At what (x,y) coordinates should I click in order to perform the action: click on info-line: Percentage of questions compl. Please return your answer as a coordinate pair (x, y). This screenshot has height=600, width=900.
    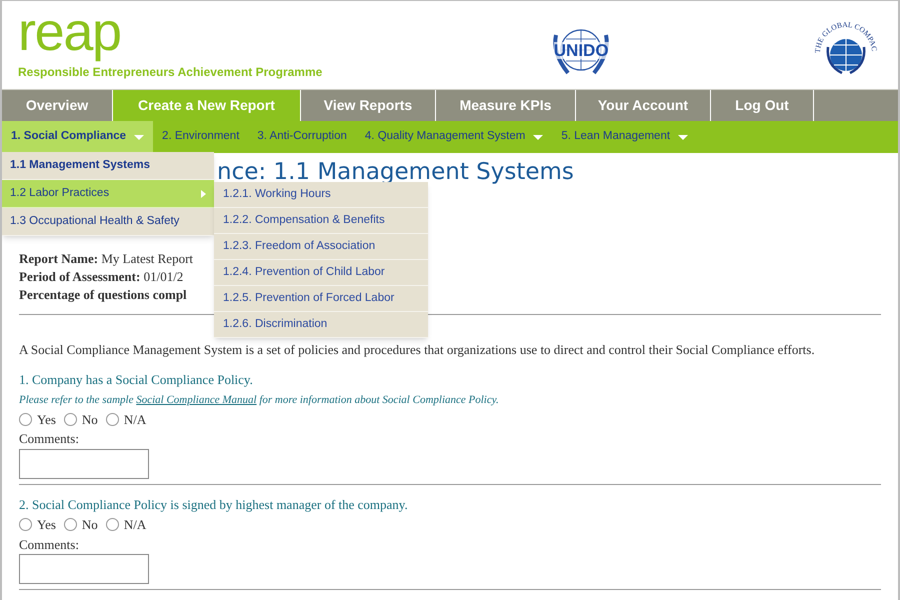
    Looking at the image, I should click on (103, 295).